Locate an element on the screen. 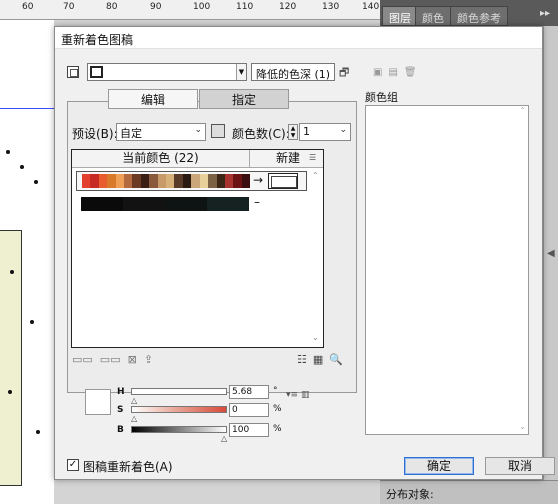  ruler-tick: 70 is located at coordinates (69, 7).